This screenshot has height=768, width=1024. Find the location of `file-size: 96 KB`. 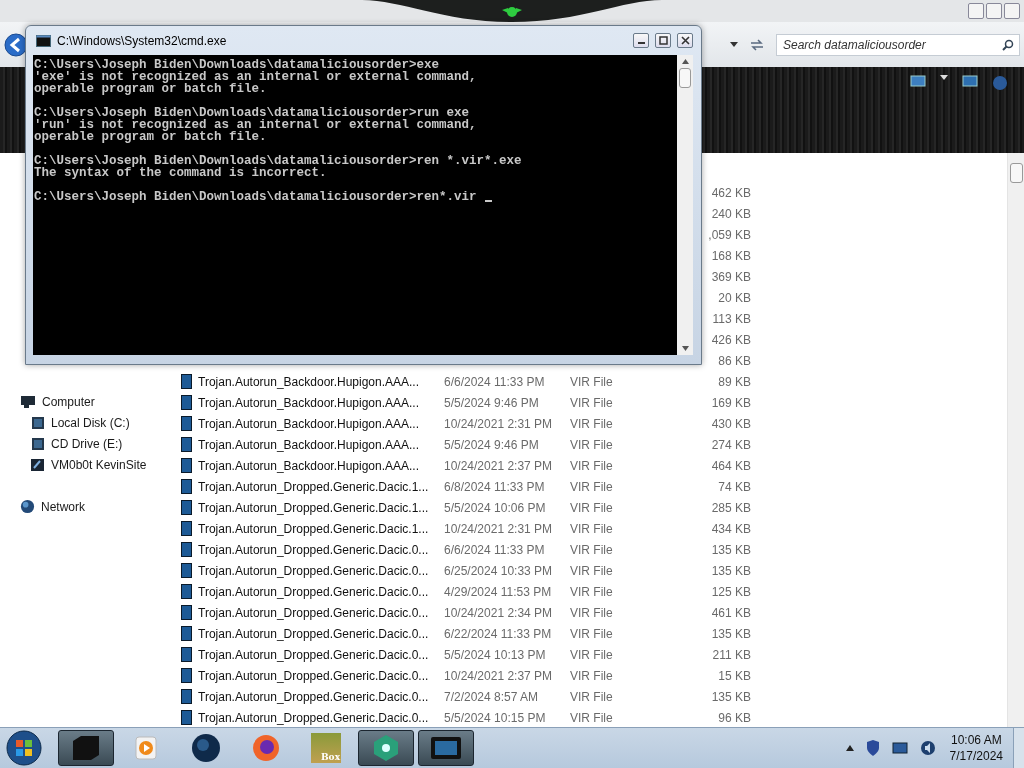

file-size: 96 KB is located at coordinates (734, 717).